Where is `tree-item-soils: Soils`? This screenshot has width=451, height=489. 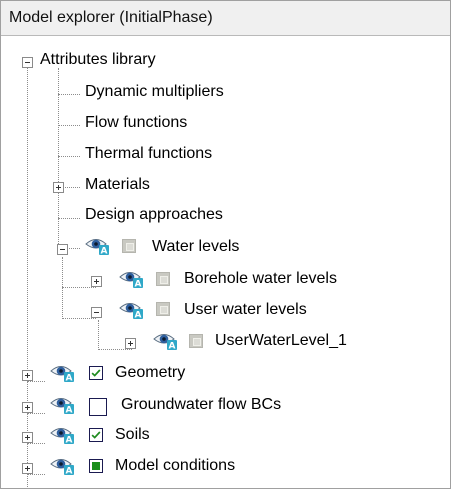 tree-item-soils: Soils is located at coordinates (132, 435).